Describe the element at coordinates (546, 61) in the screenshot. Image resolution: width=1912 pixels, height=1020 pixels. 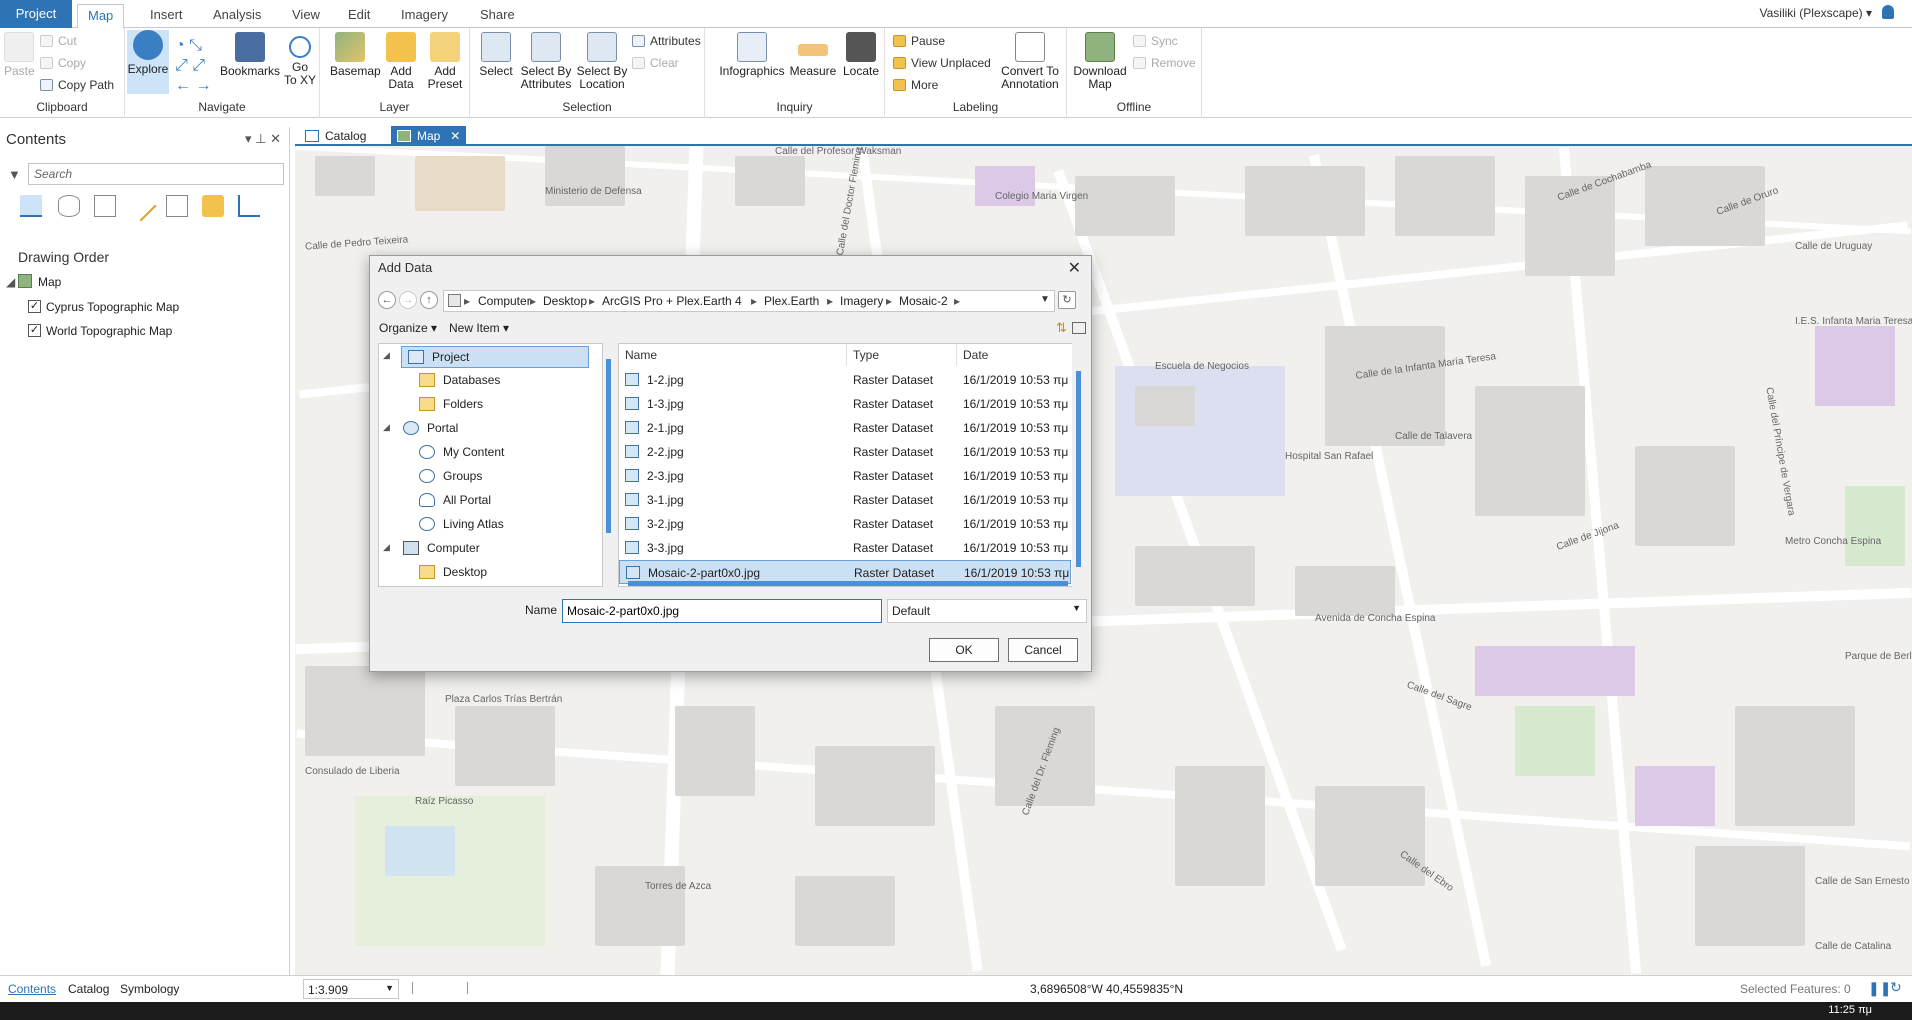
I see `select-by-attributes-button: Select By Attributes` at that location.